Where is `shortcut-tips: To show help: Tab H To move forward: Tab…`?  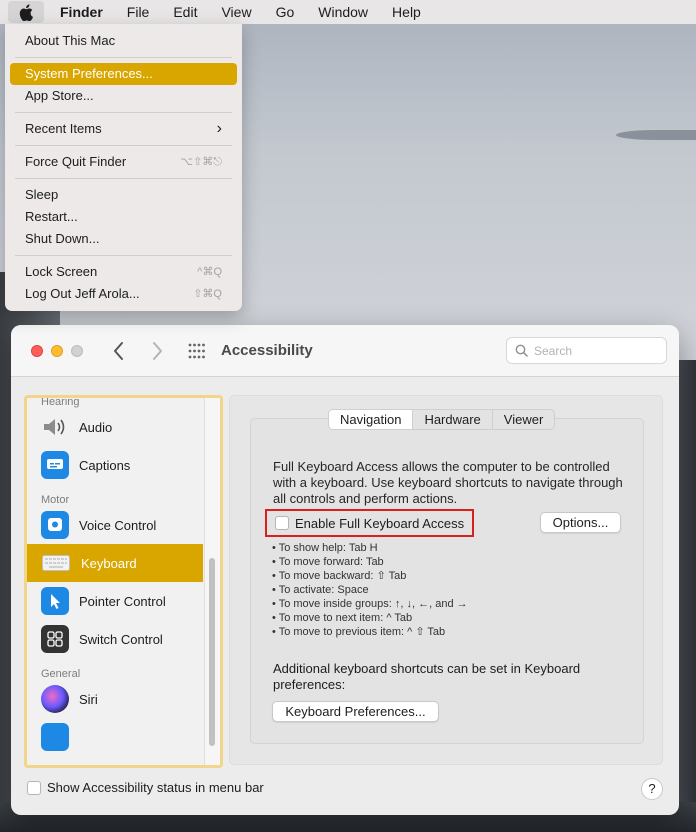
shortcut-tips: To show help: Tab H To move forward: Tab… is located at coordinates (370, 590).